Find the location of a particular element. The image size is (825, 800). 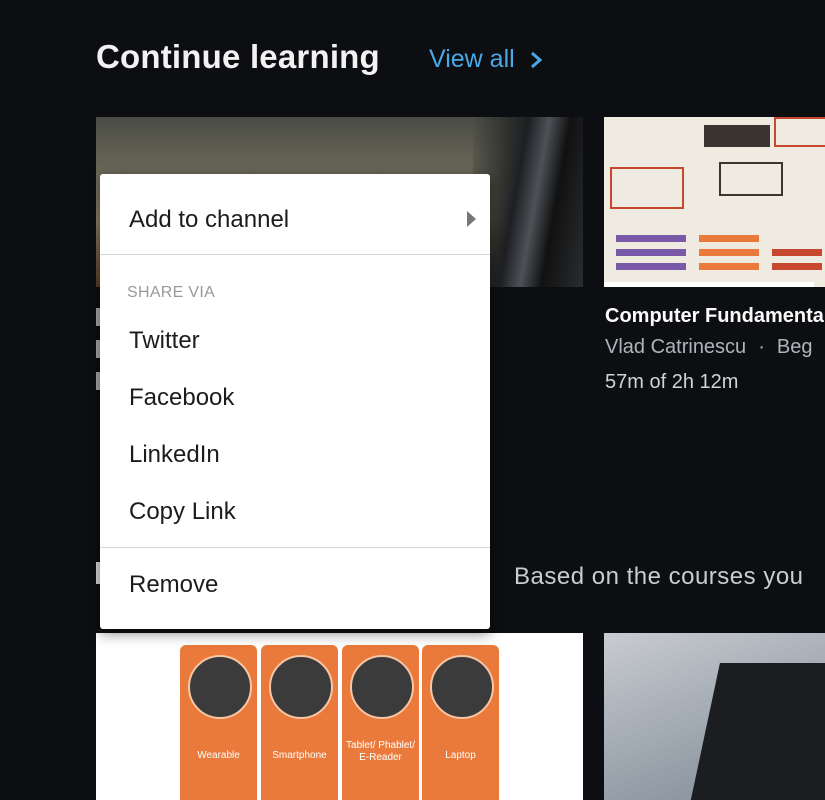

course-author-line: Vlad Catrinescu · Beg is located at coordinates (708, 347).